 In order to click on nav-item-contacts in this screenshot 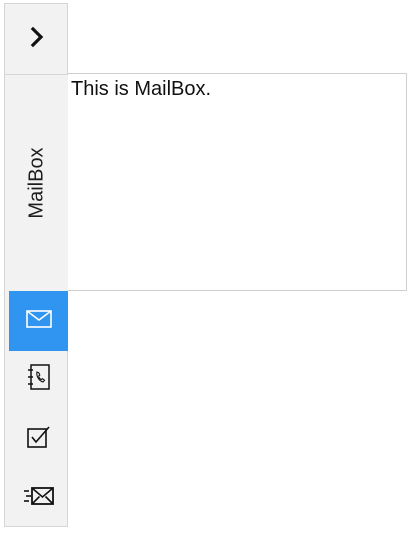, I will do `click(38, 379)`.